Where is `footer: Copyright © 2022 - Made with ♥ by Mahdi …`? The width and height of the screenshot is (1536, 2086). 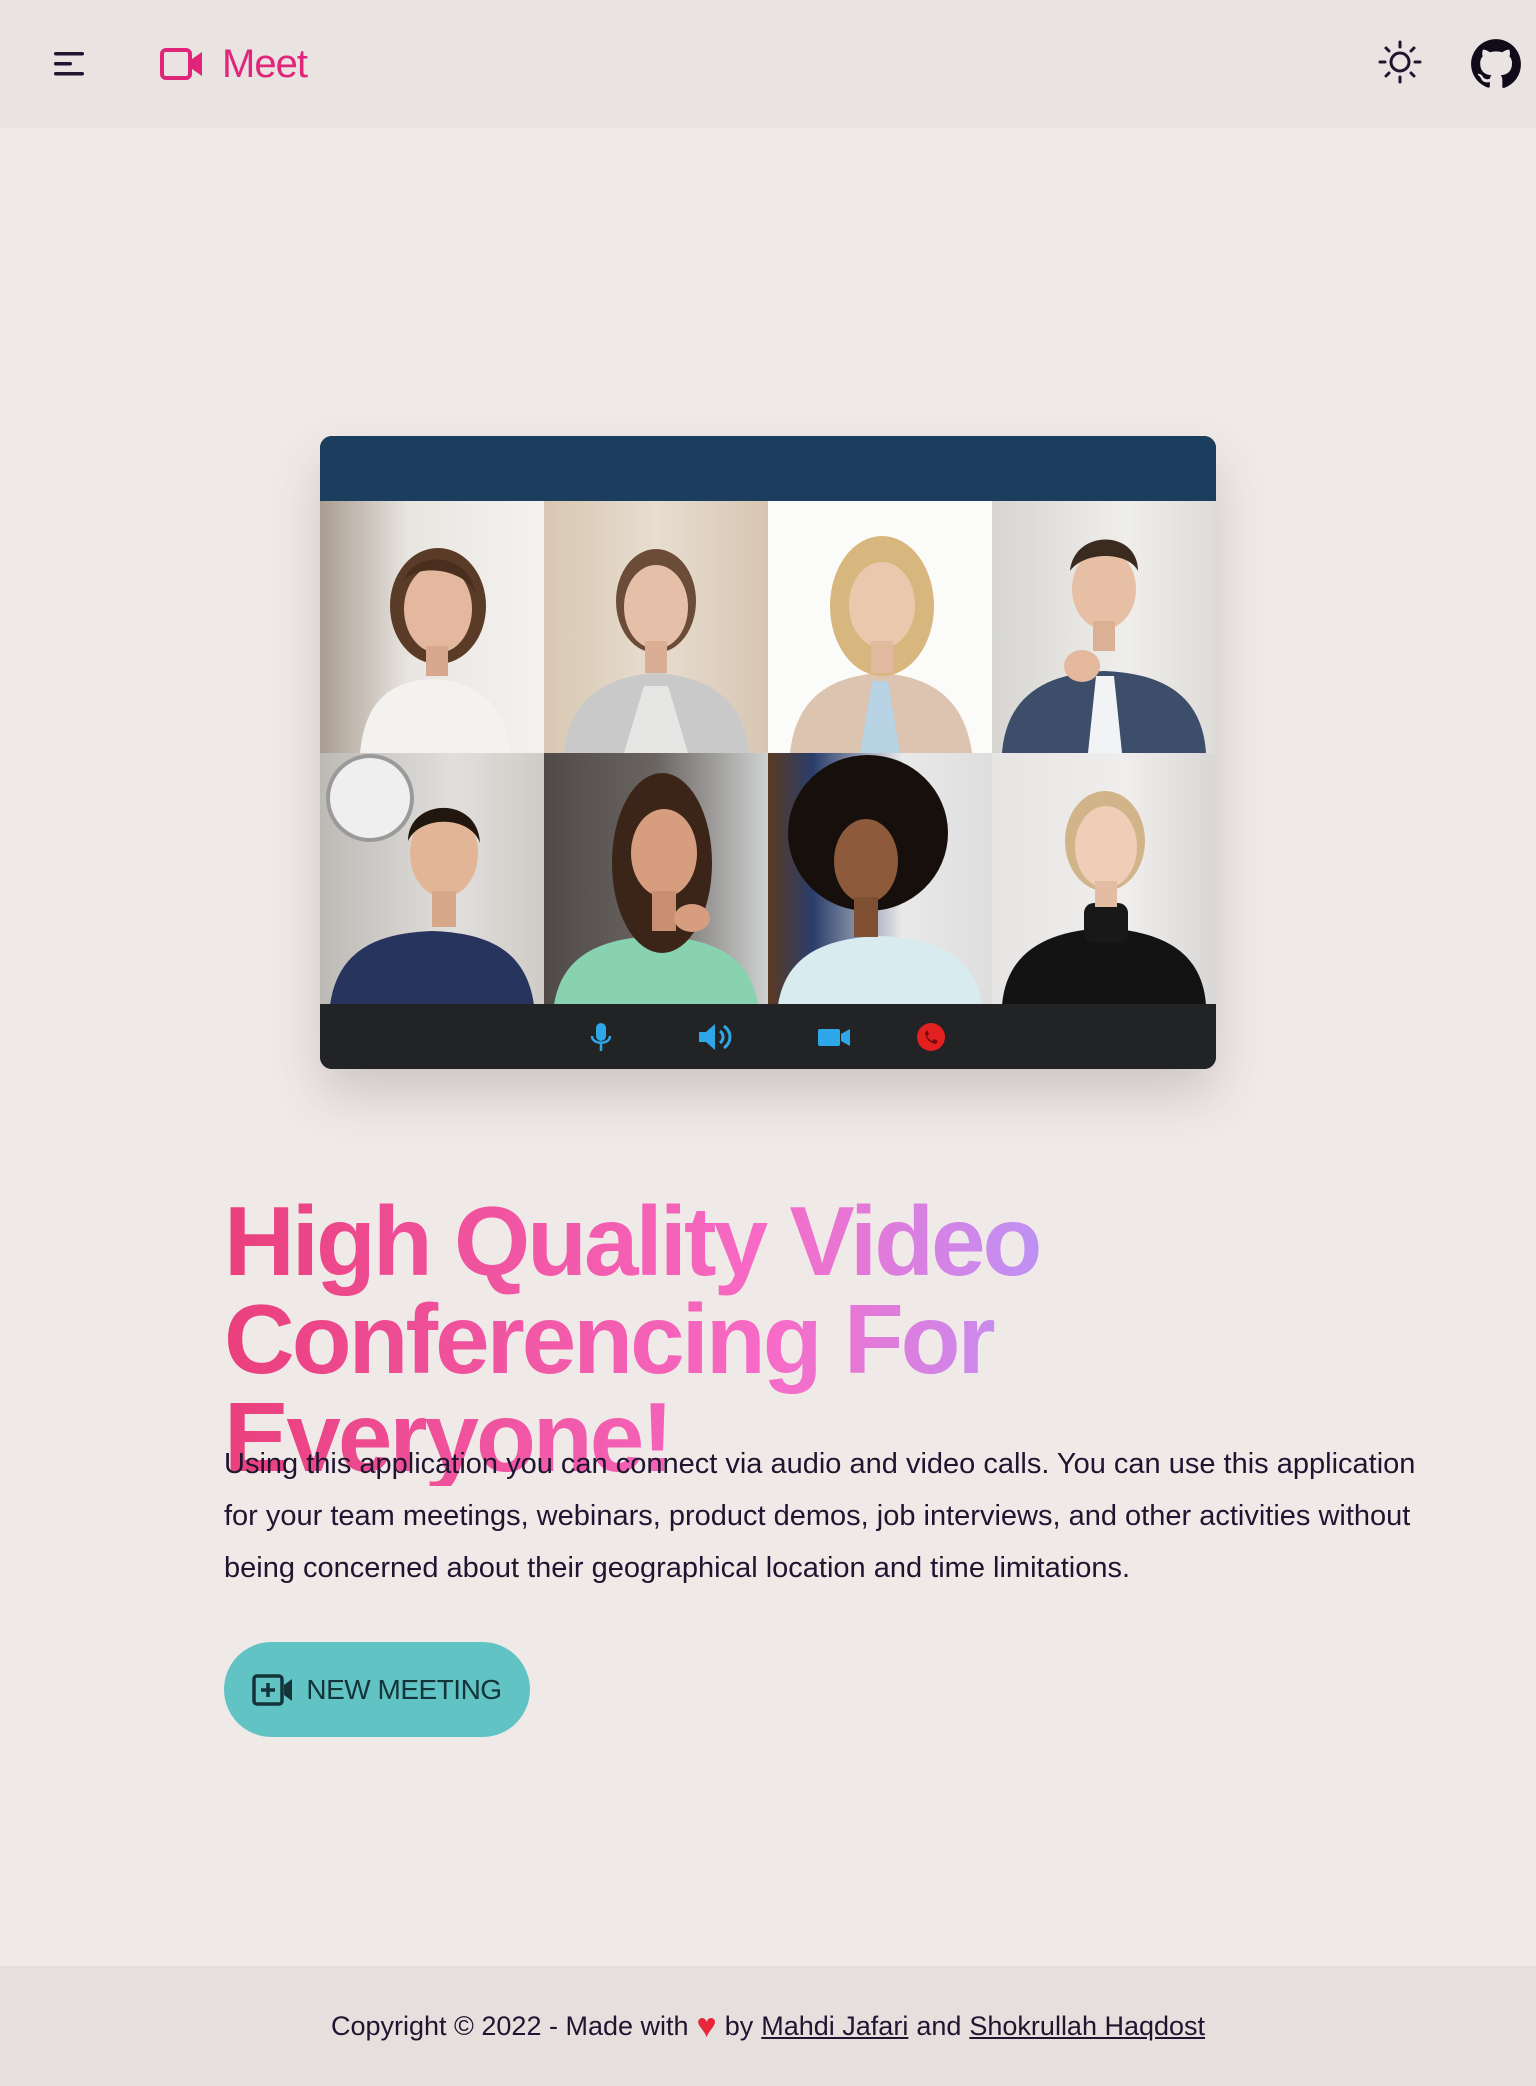 footer: Copyright © 2022 - Made with ♥ by Mahdi … is located at coordinates (768, 2026).